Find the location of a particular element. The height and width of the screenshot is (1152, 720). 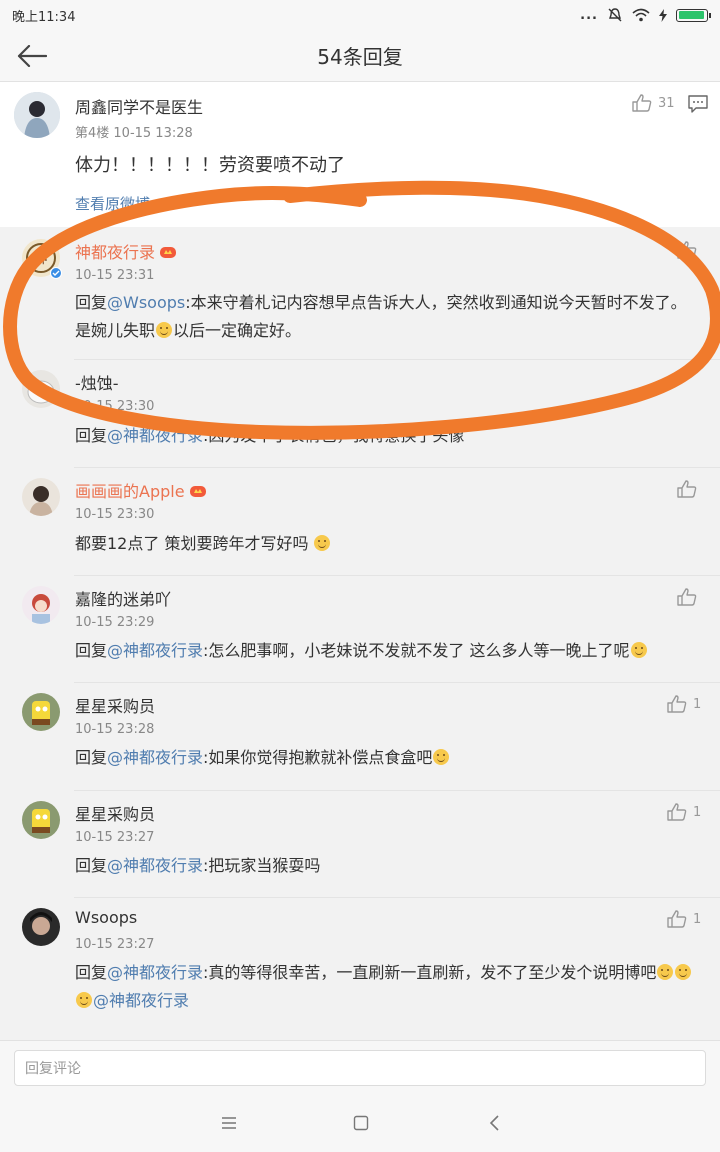

reply-time: 10-15 23:31 is located at coordinates (115, 275).